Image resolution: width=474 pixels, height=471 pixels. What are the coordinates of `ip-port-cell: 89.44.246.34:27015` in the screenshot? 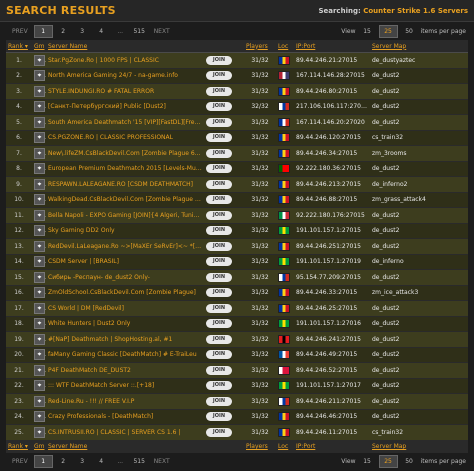 It's located at (332, 153).